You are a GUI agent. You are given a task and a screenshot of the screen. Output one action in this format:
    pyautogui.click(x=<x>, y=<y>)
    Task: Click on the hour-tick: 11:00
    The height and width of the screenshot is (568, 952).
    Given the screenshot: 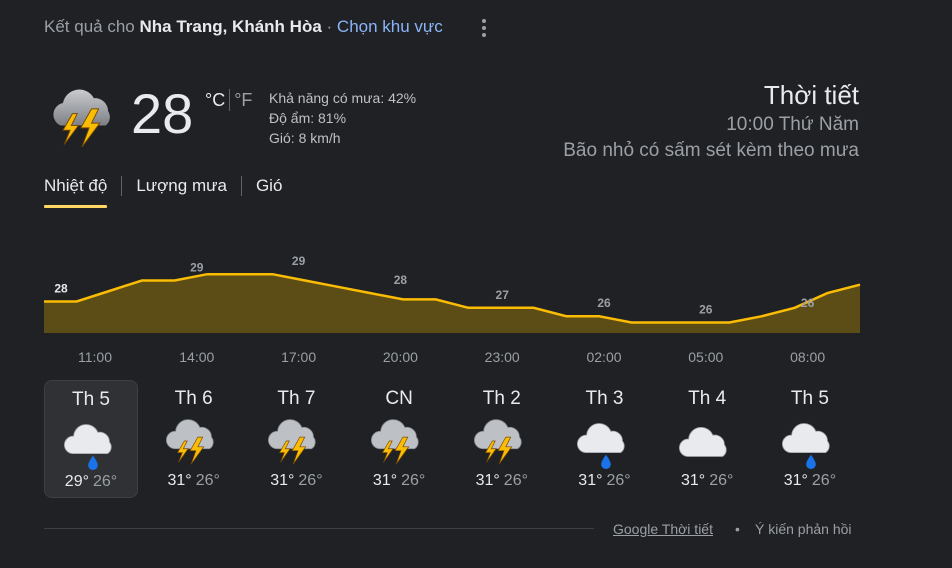 What is the action you would take?
    pyautogui.click(x=95, y=357)
    